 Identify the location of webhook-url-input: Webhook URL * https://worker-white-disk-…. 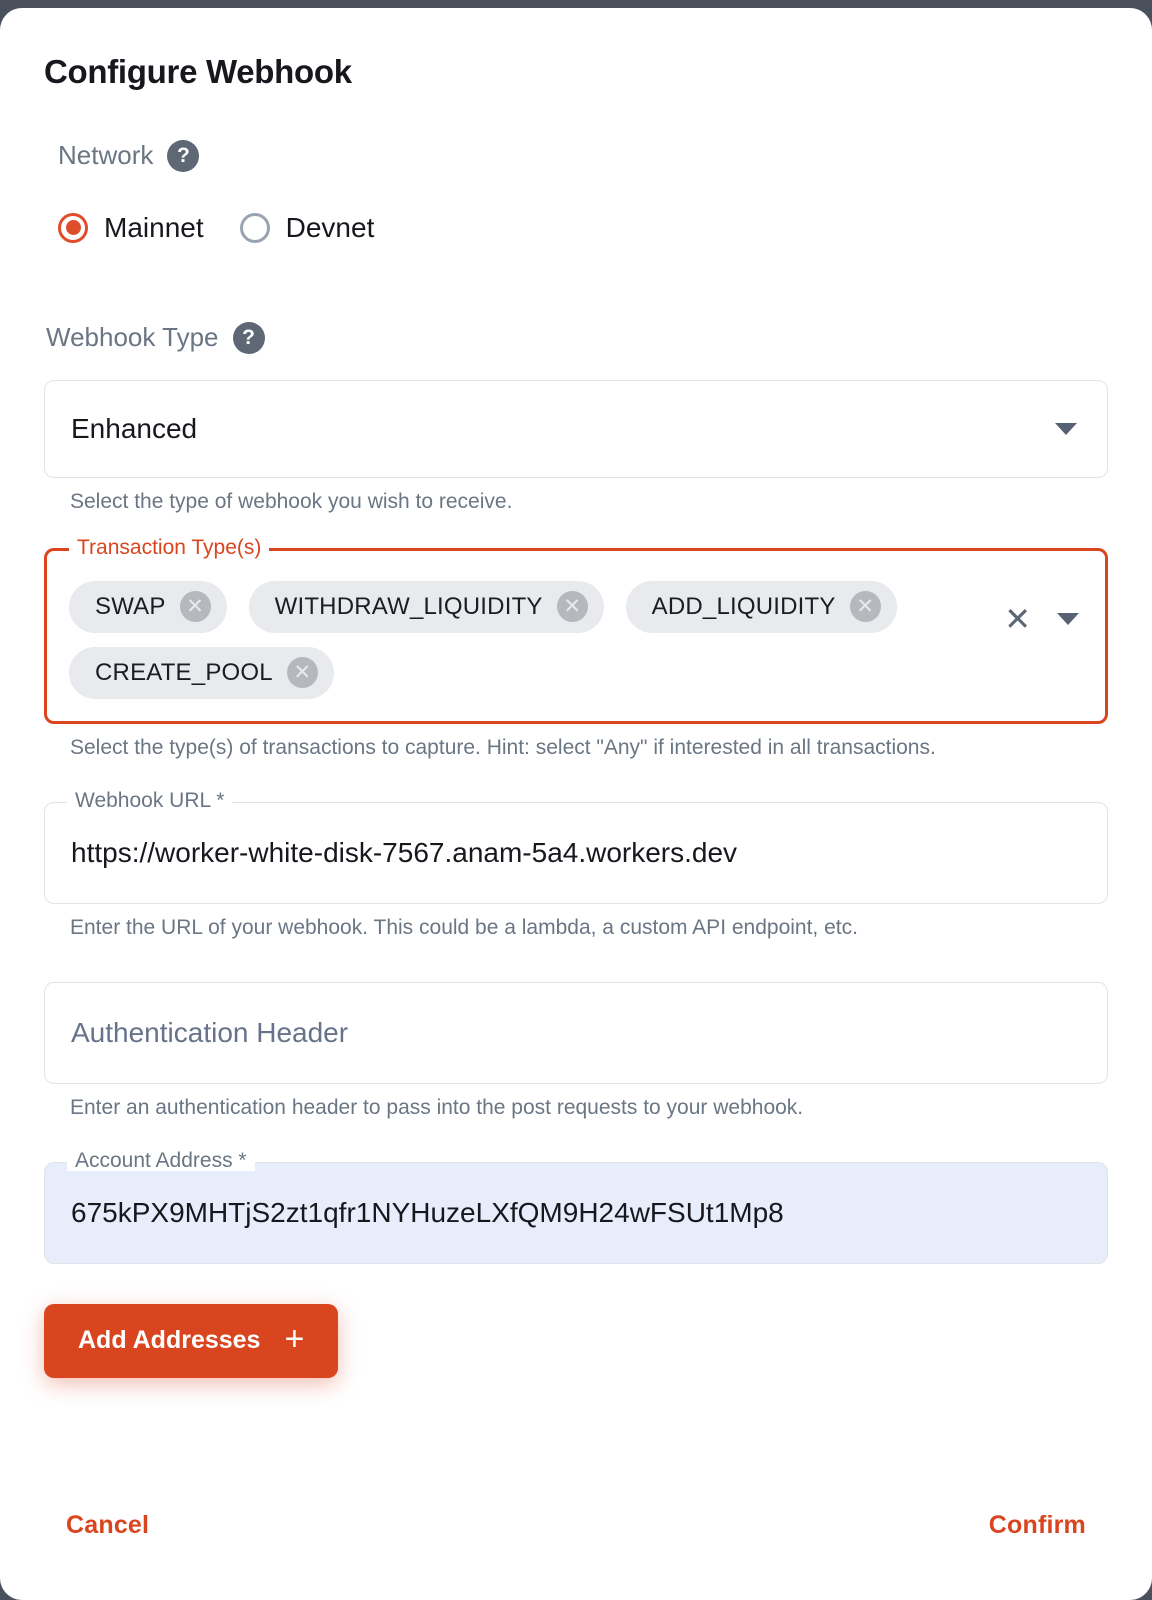
(576, 846).